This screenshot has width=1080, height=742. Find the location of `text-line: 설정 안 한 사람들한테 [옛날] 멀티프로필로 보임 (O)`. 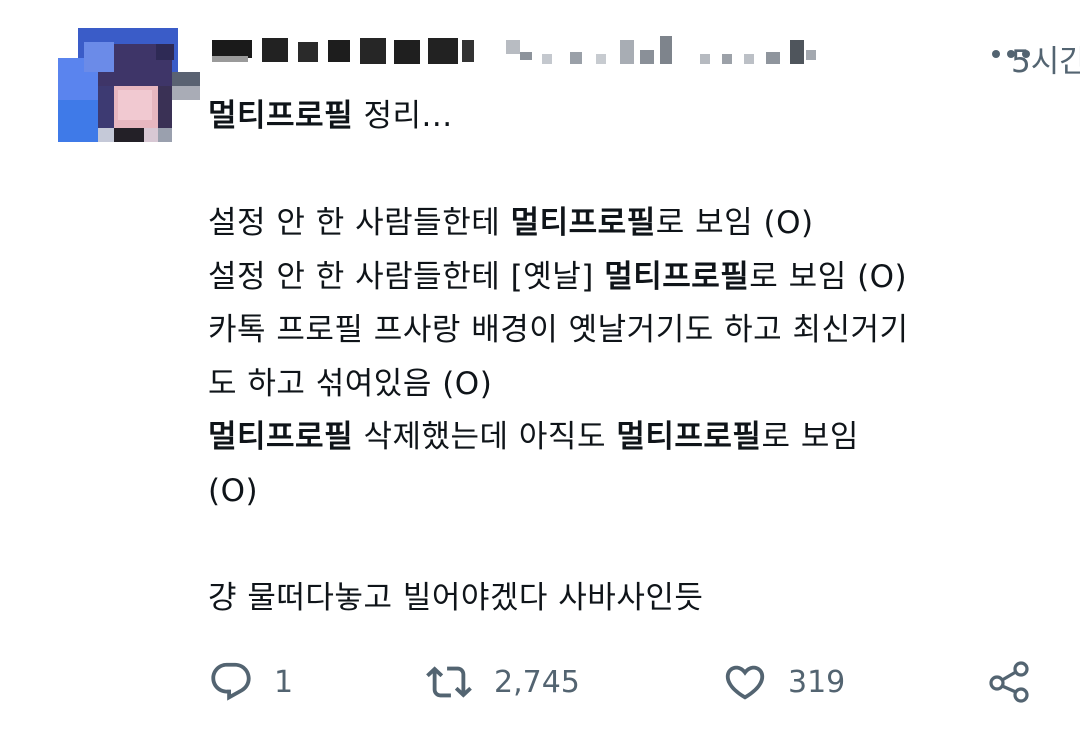

text-line: 설정 안 한 사람들한테 [옛날] 멀티프로필로 보임 (O) is located at coordinates (628, 278).